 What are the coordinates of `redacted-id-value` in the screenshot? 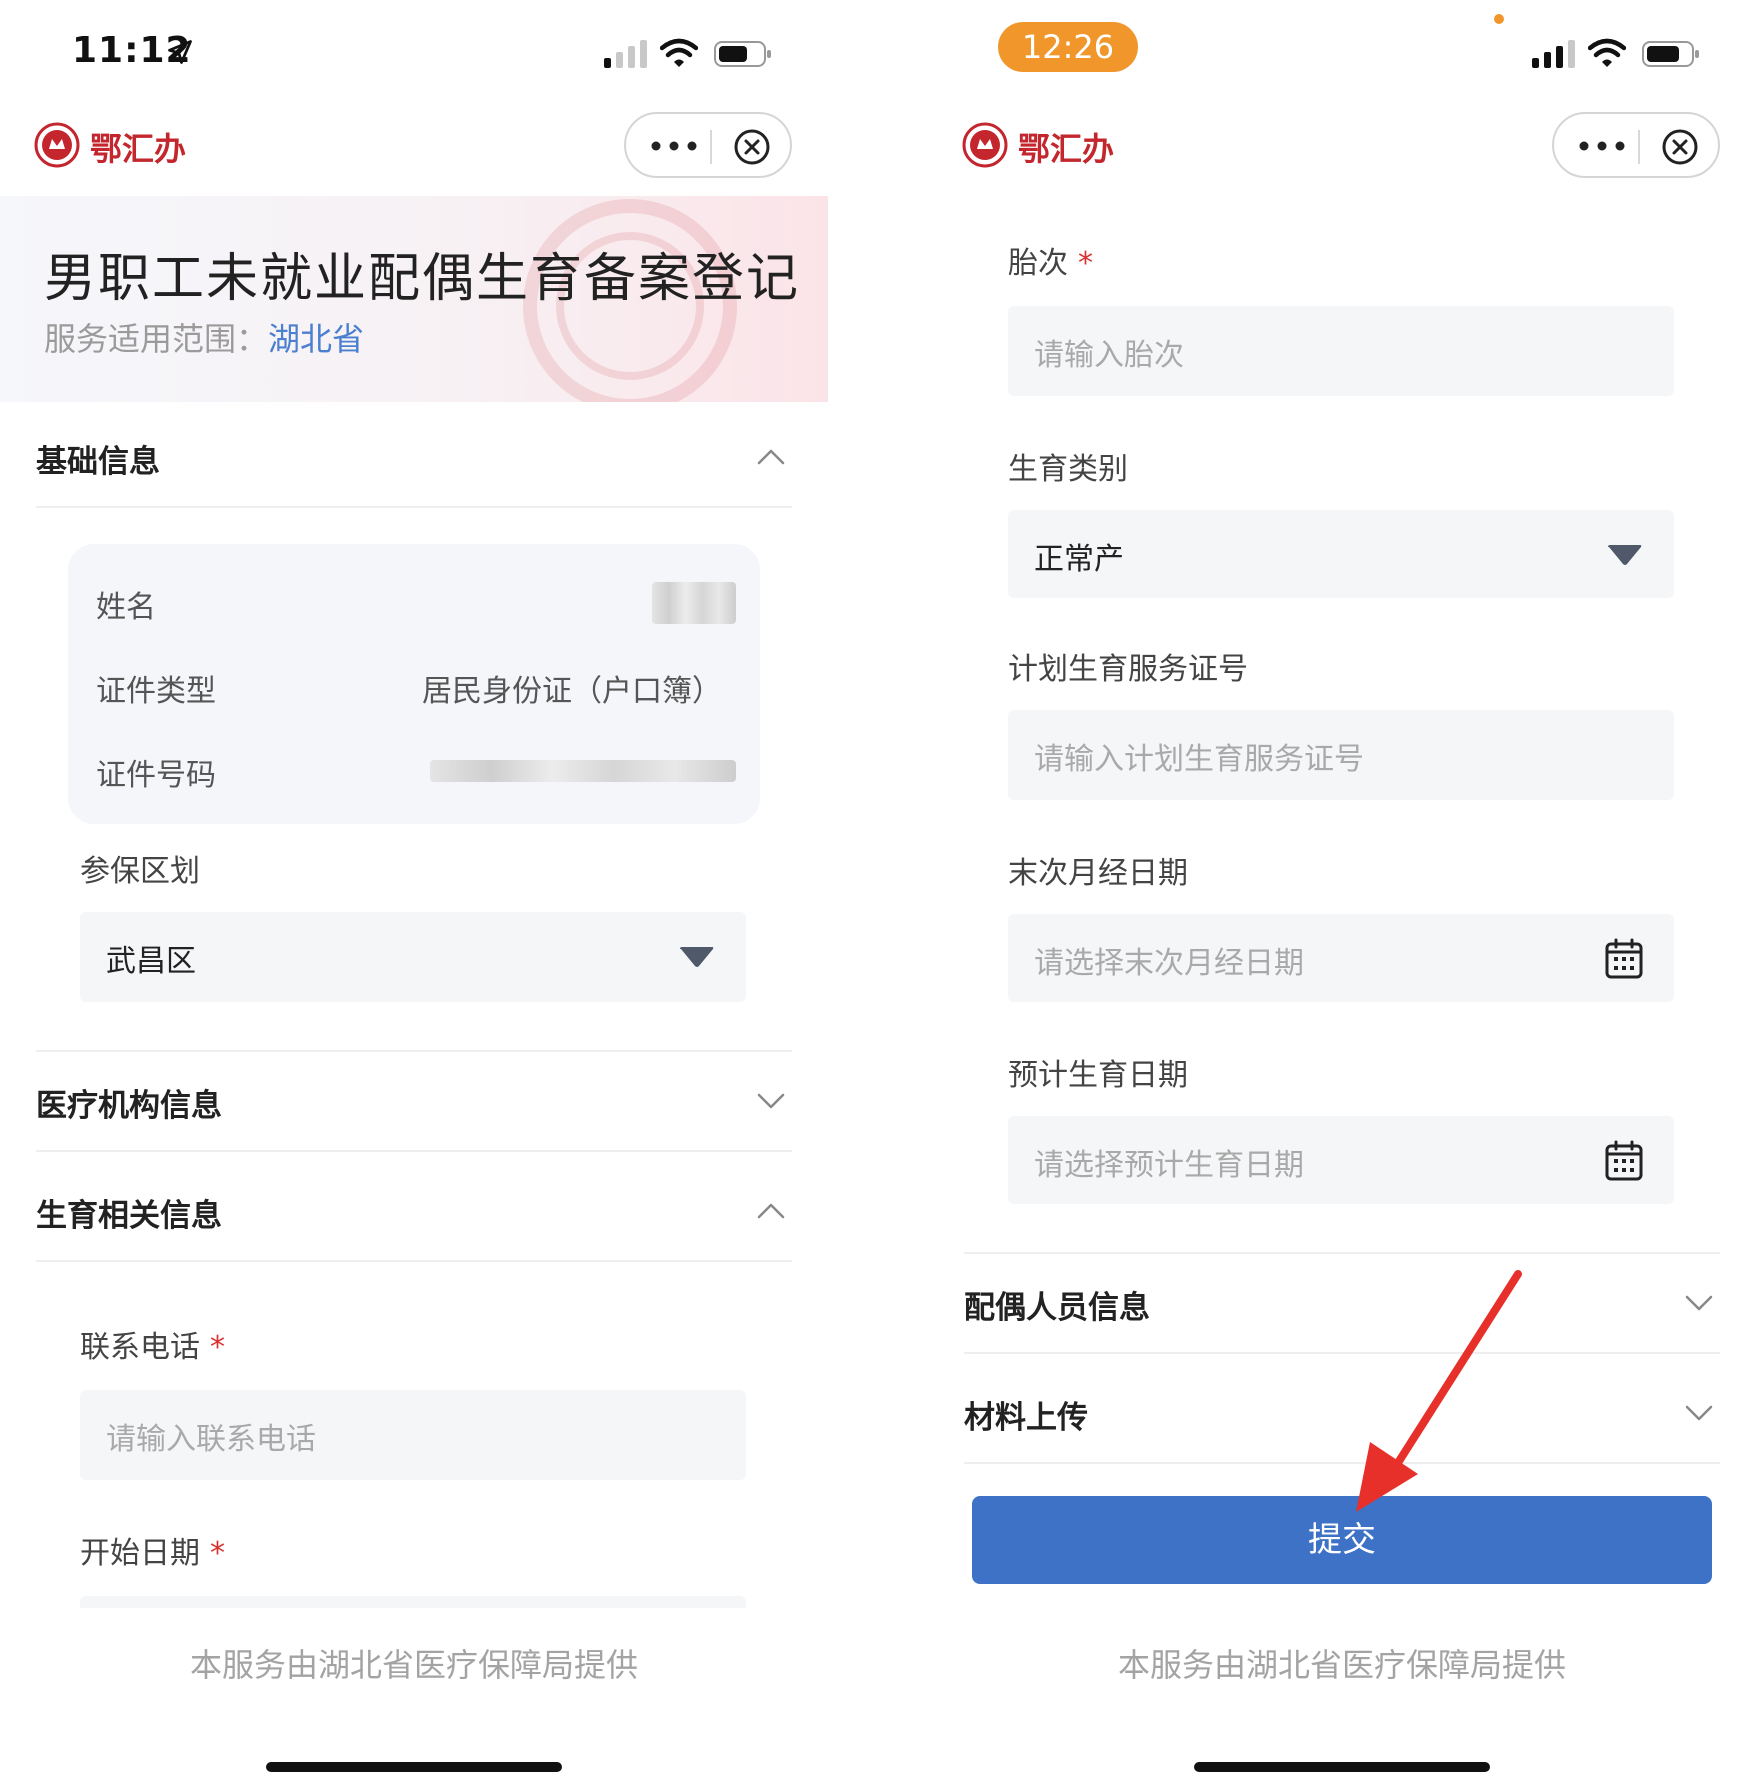 It's located at (583, 771).